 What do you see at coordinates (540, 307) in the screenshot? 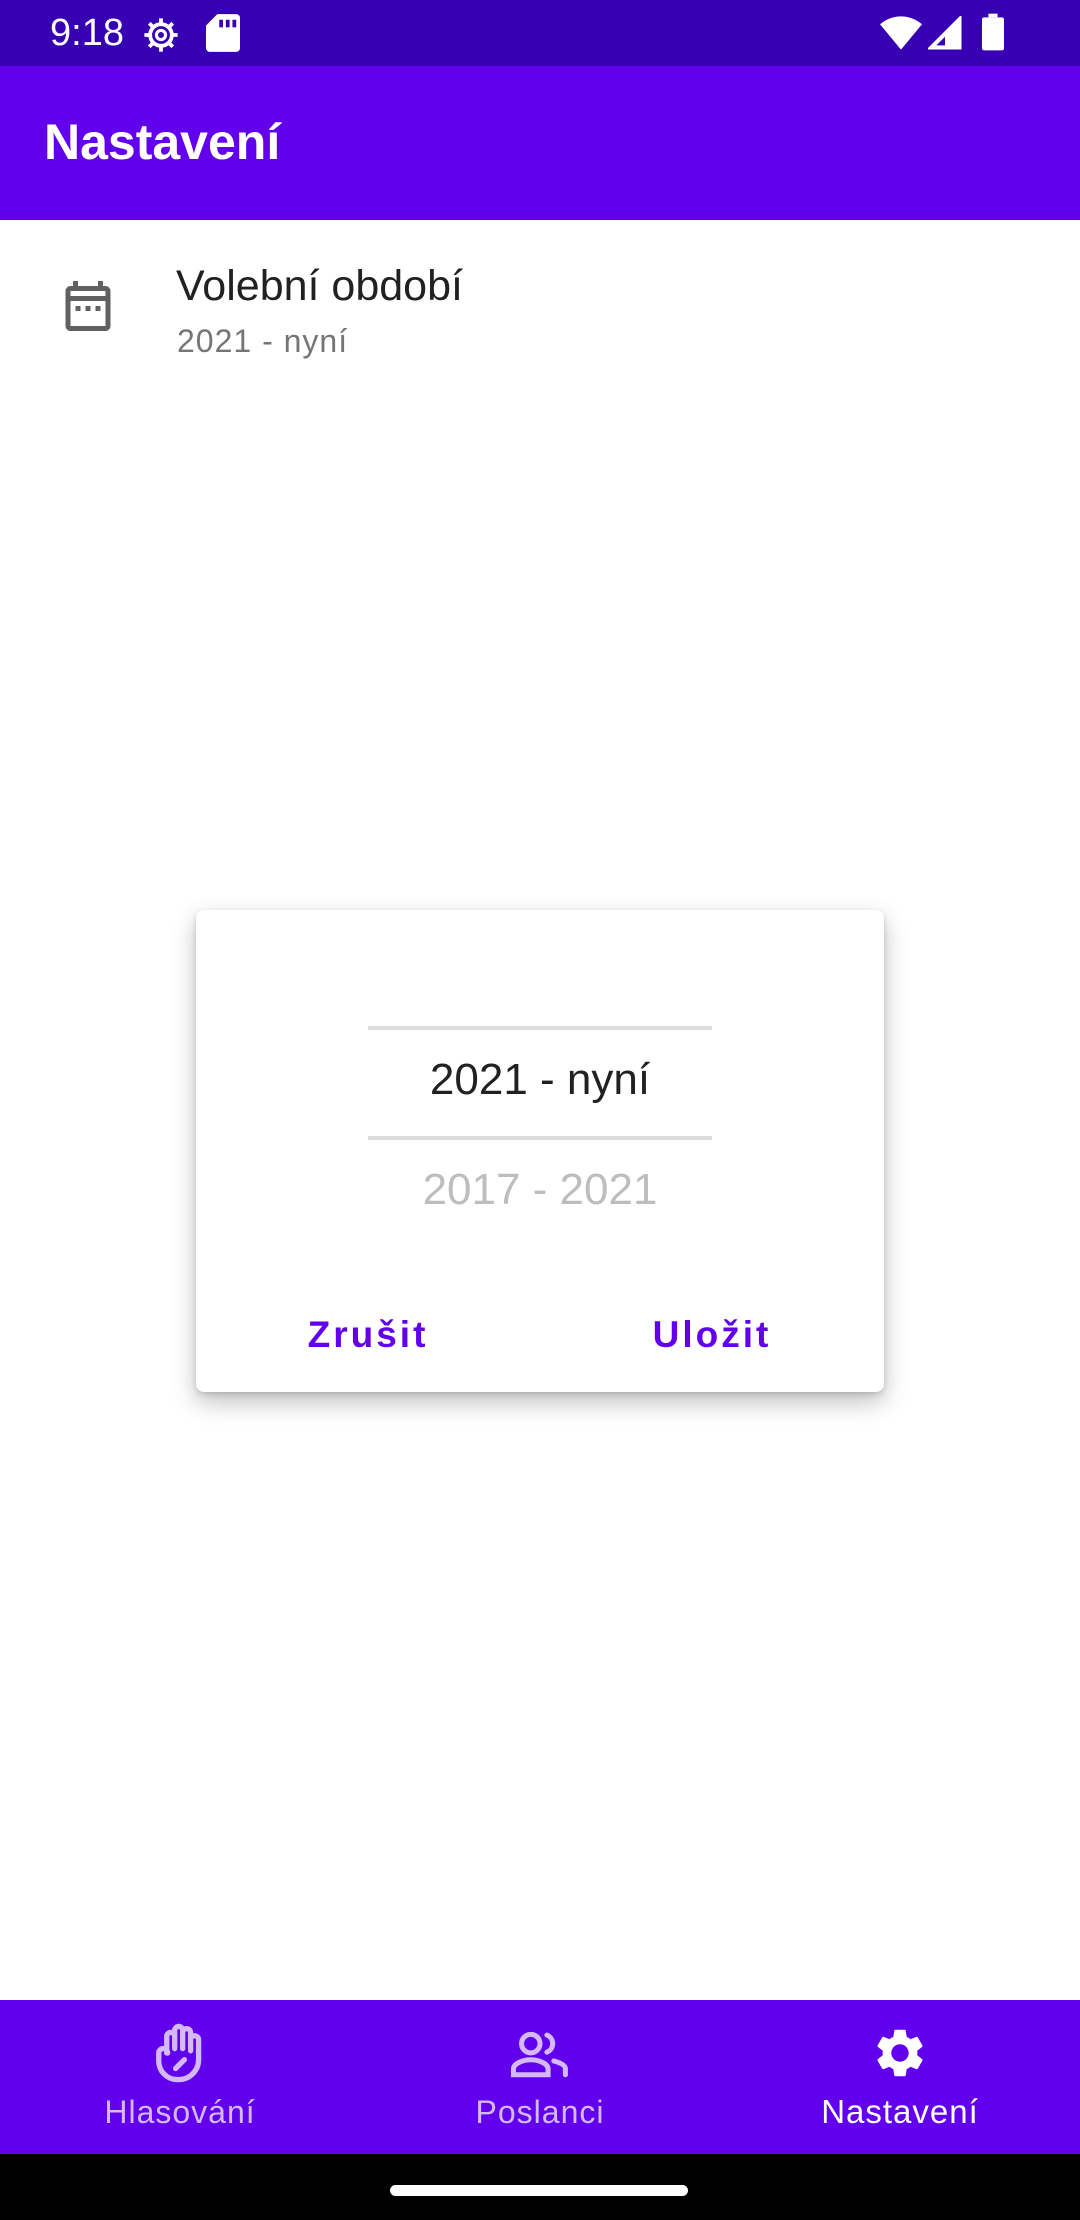
I see `preference-electoral-term: Volební období 2021 - nyní` at bounding box center [540, 307].